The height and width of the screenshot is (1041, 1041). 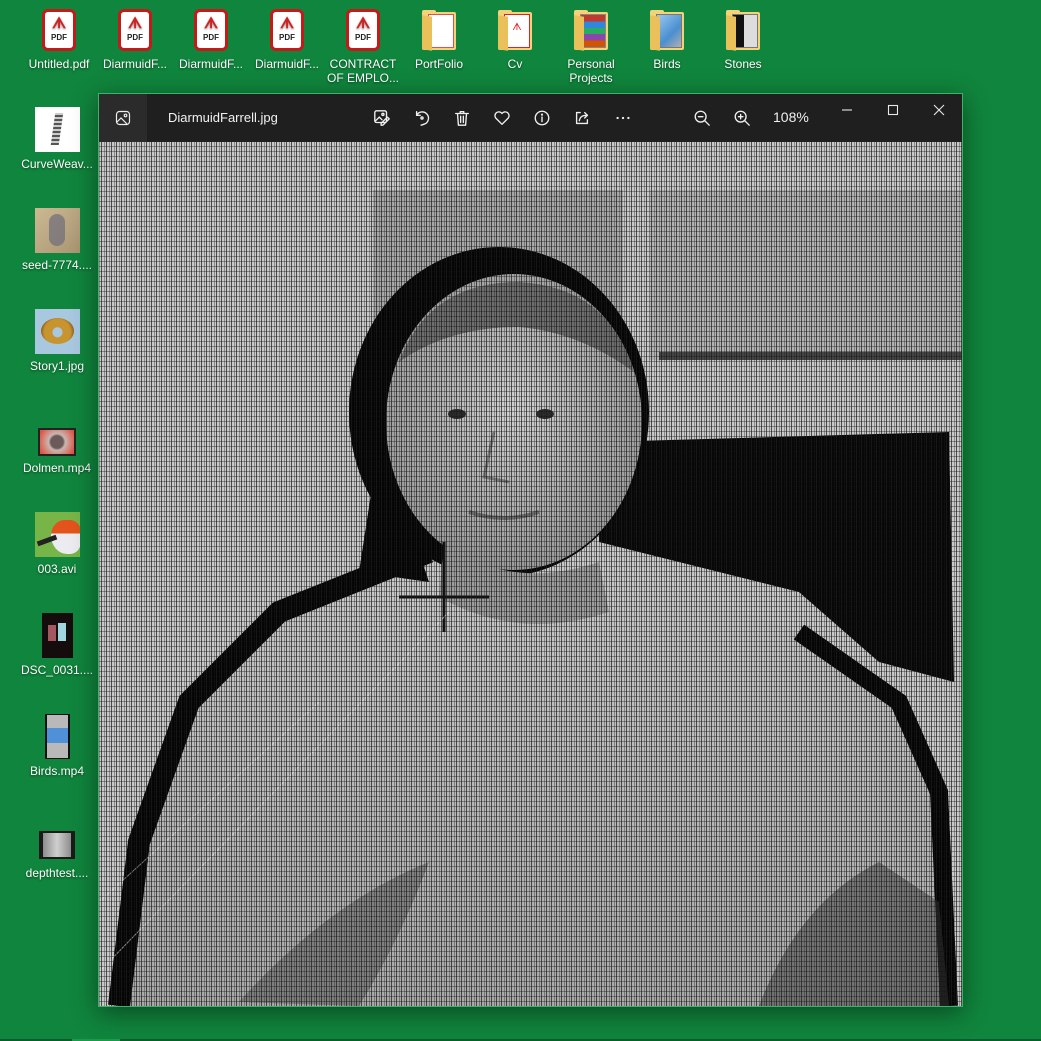 I want to click on close-icon, so click(x=939, y=110).